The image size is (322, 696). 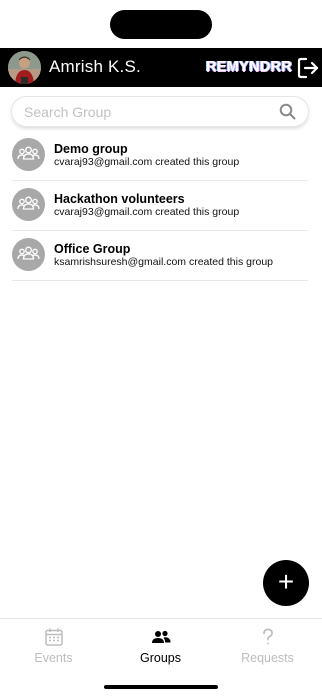 I want to click on status-bar, so click(x=161, y=24).